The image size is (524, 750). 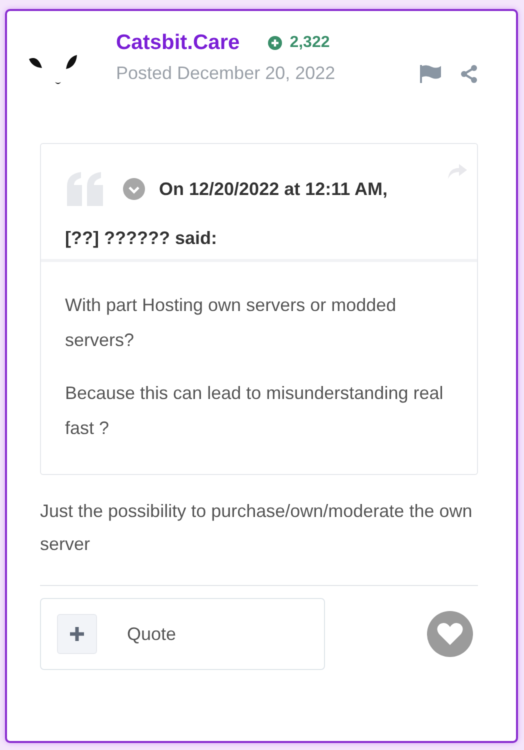 I want to click on post-date: Posted December 20, 2022, so click(x=226, y=73).